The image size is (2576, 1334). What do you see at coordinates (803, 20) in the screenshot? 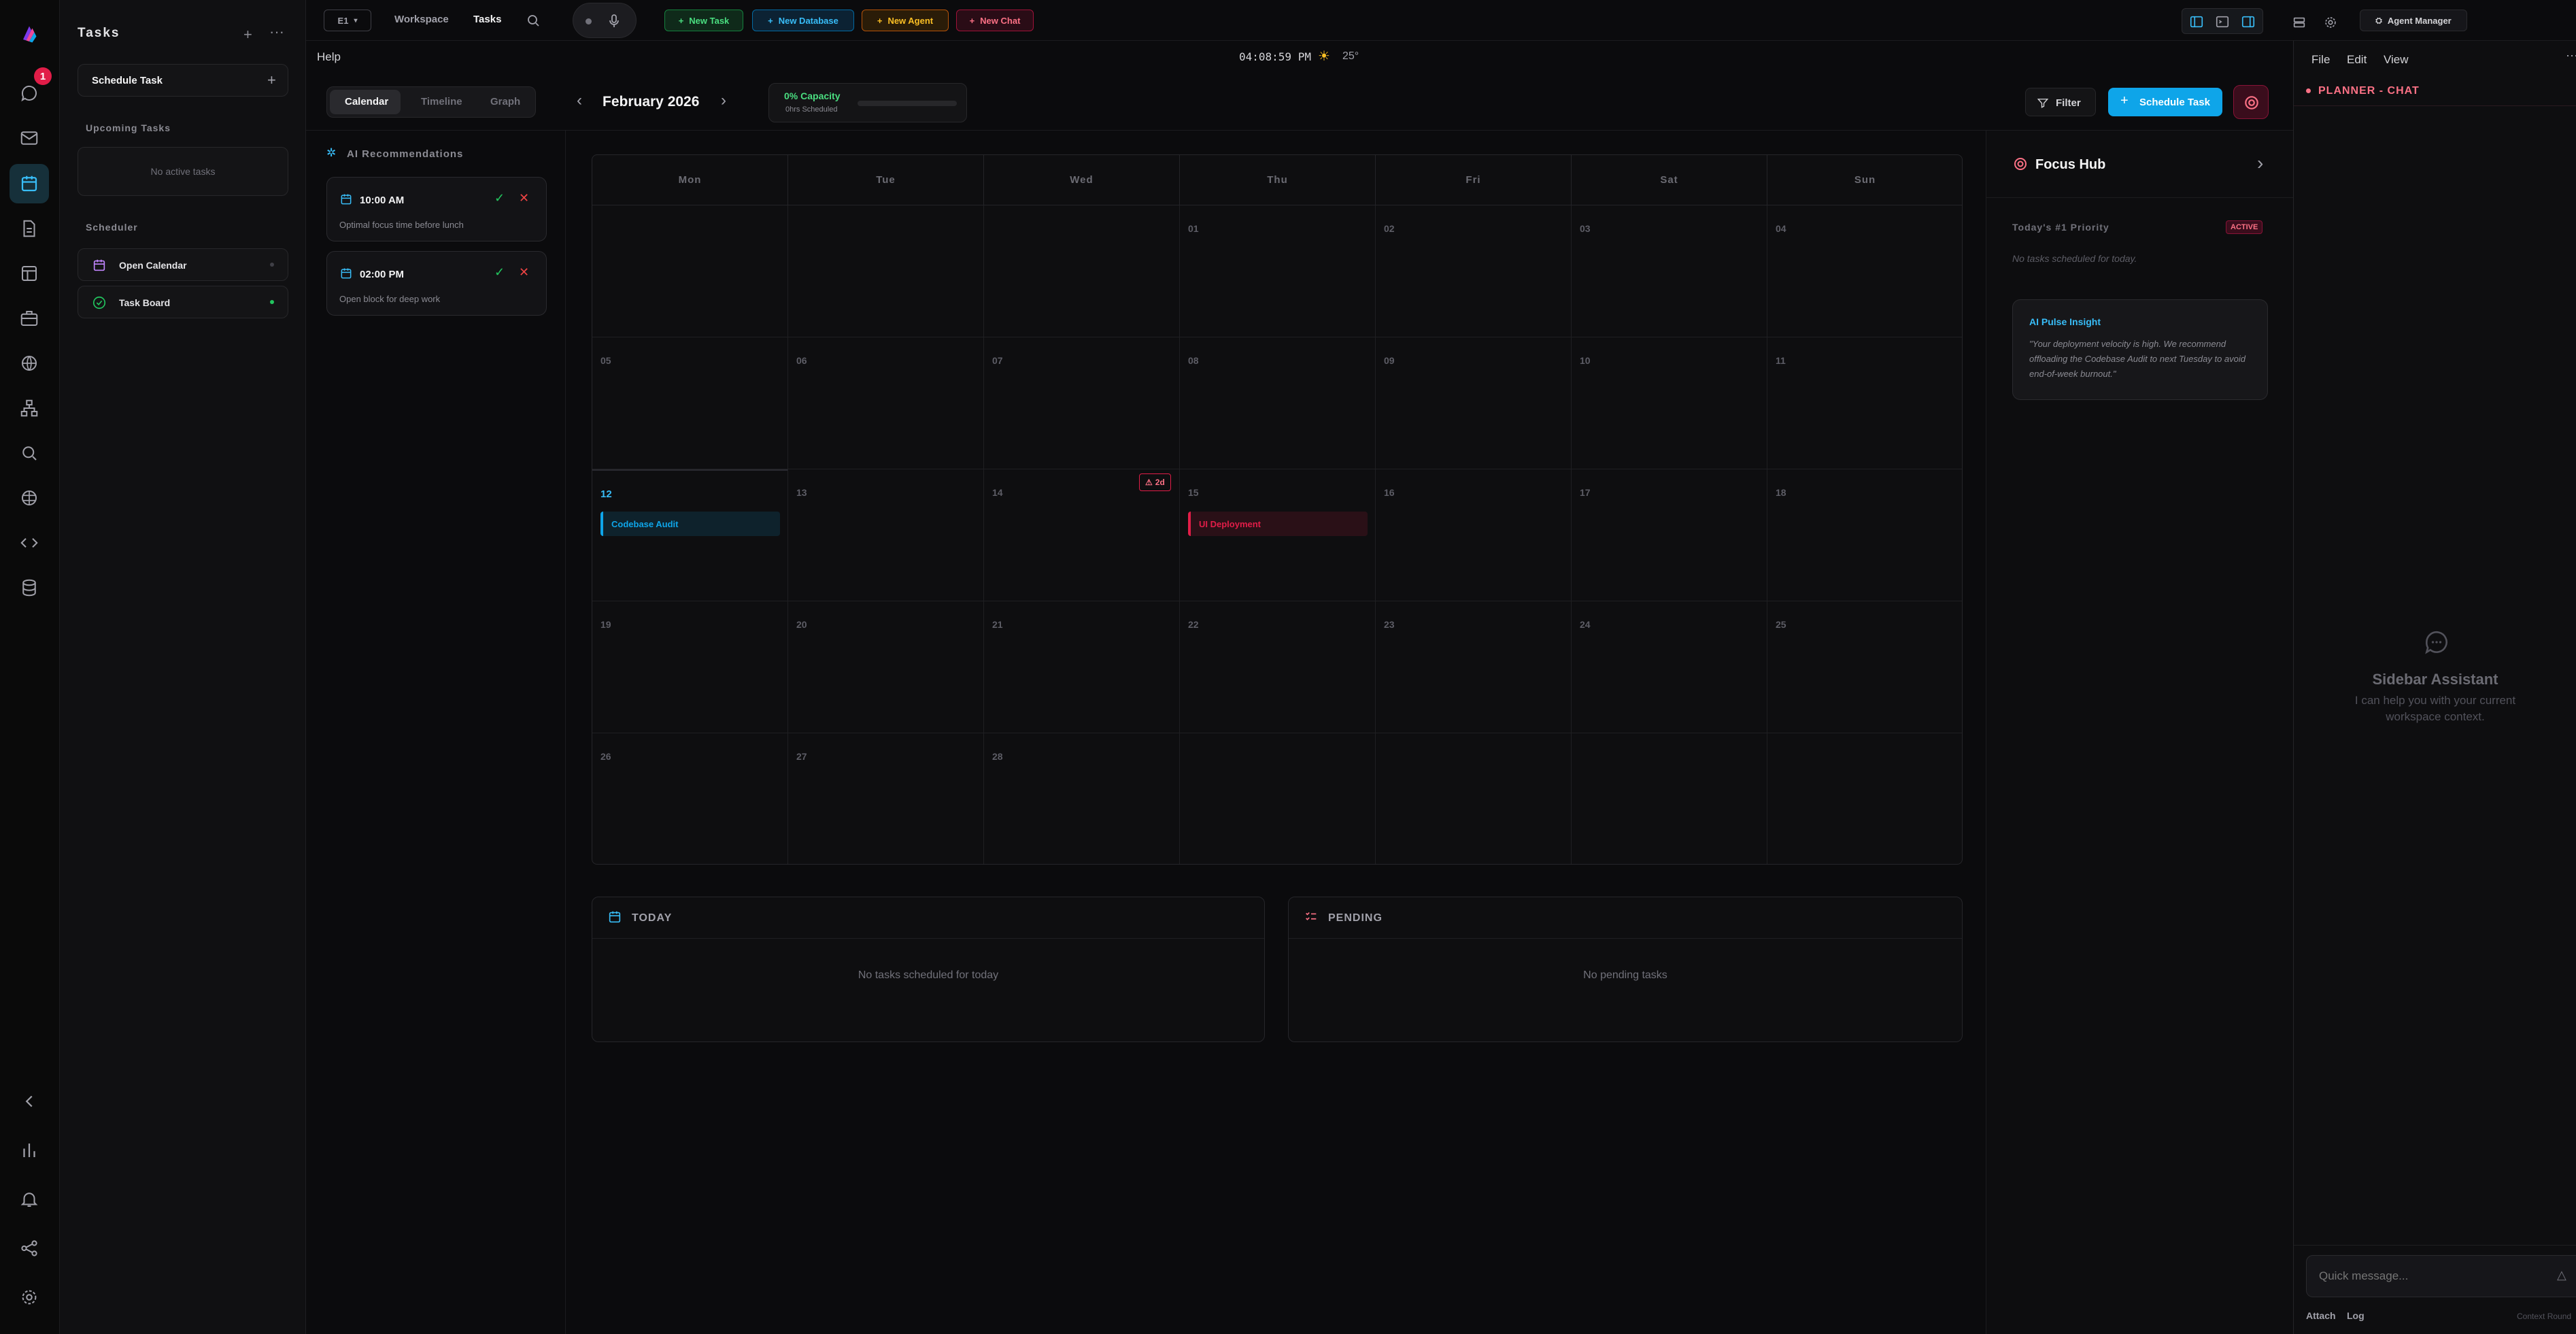
I see `new-database-button: + New Database` at bounding box center [803, 20].